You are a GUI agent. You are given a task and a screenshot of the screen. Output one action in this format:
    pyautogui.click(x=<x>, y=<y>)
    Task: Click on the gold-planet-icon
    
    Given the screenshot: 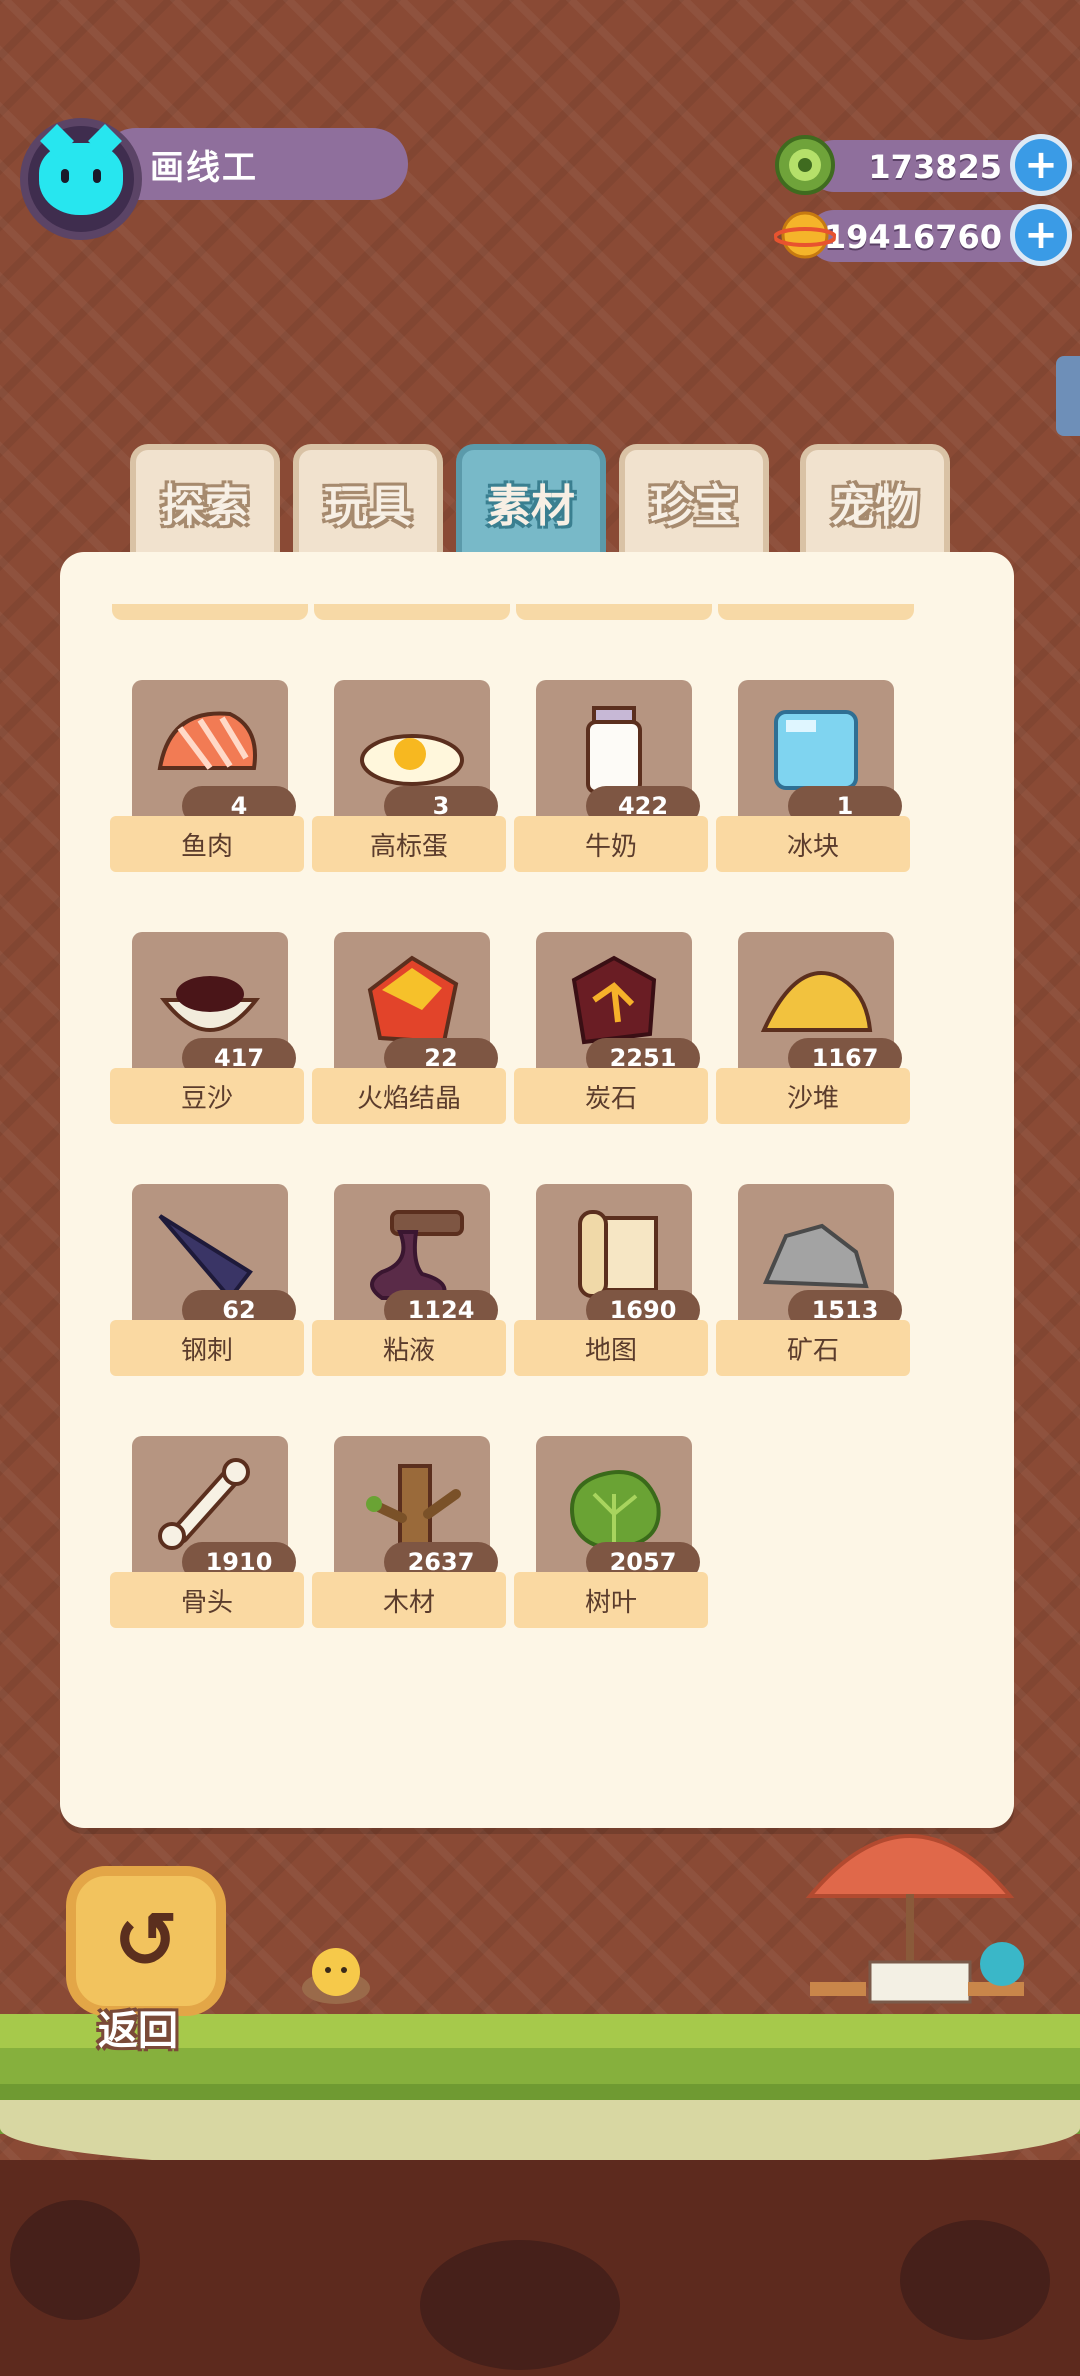 What is the action you would take?
    pyautogui.click(x=805, y=235)
    